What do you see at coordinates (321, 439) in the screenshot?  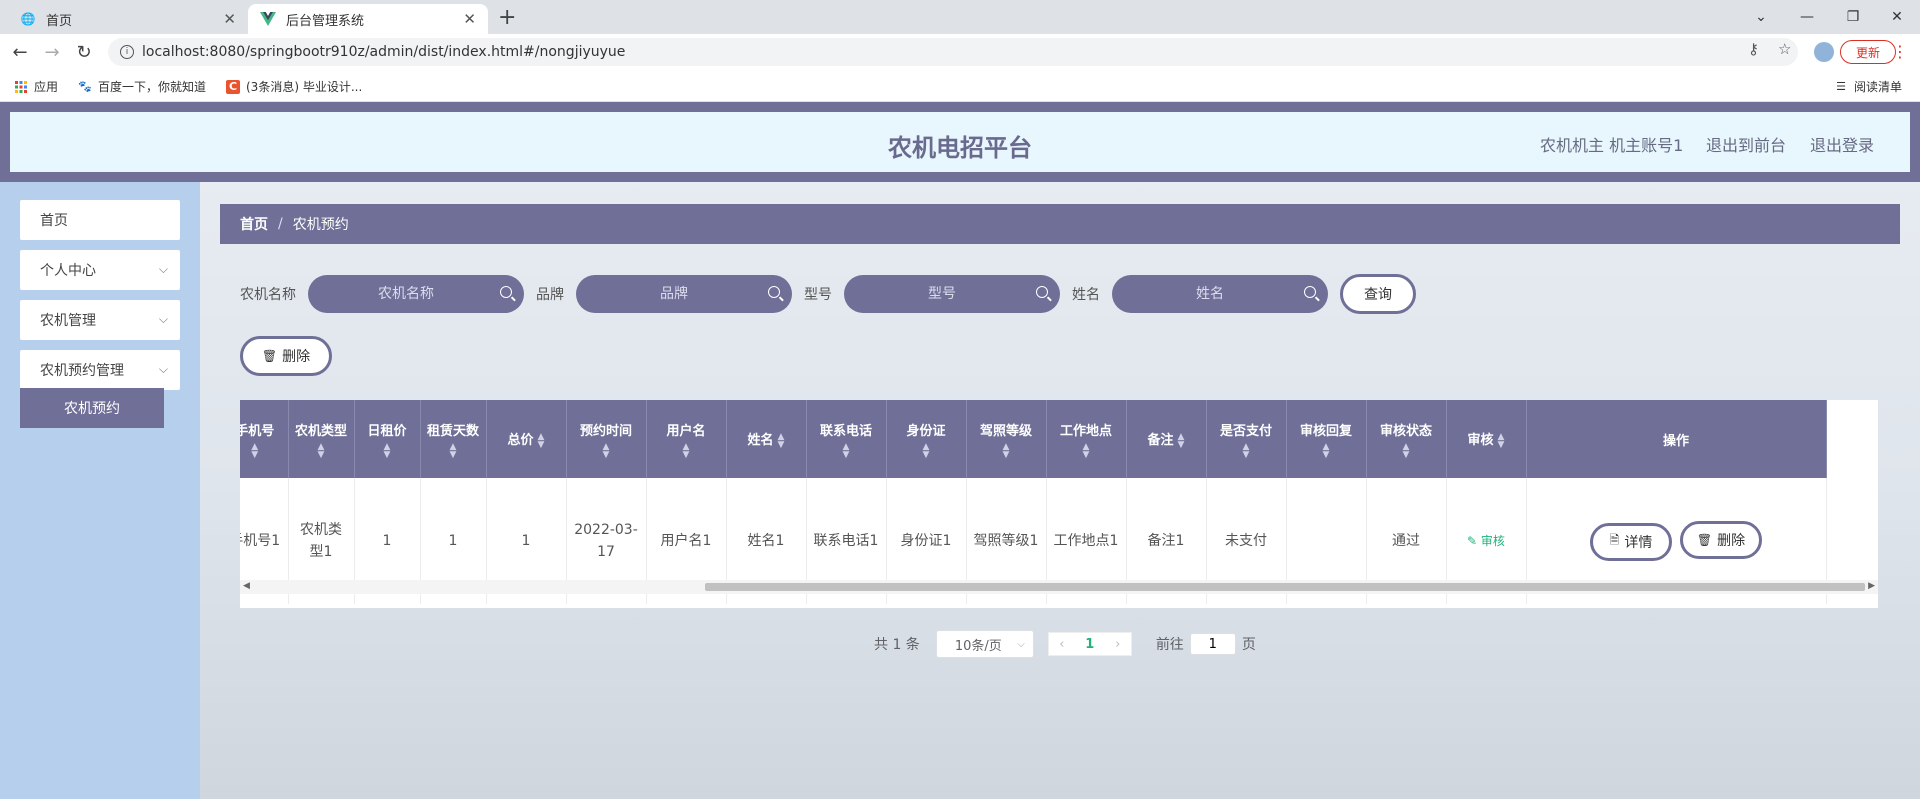 I see `column-header: 农机类型 ▲ ▼` at bounding box center [321, 439].